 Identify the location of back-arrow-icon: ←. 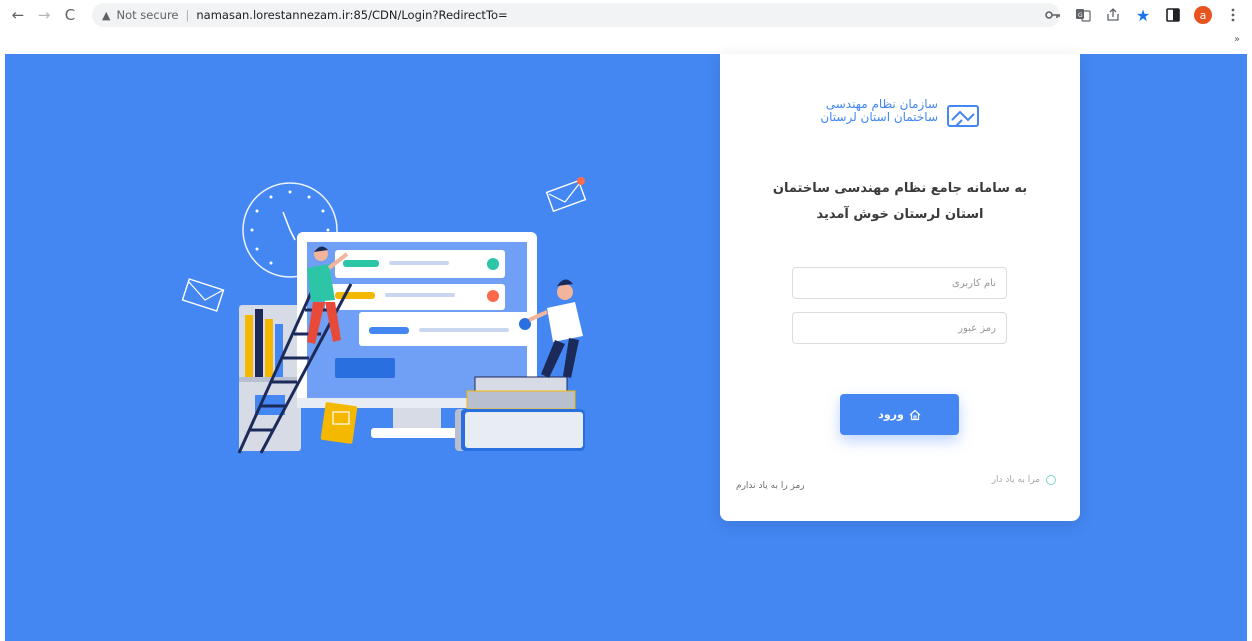
(18, 15).